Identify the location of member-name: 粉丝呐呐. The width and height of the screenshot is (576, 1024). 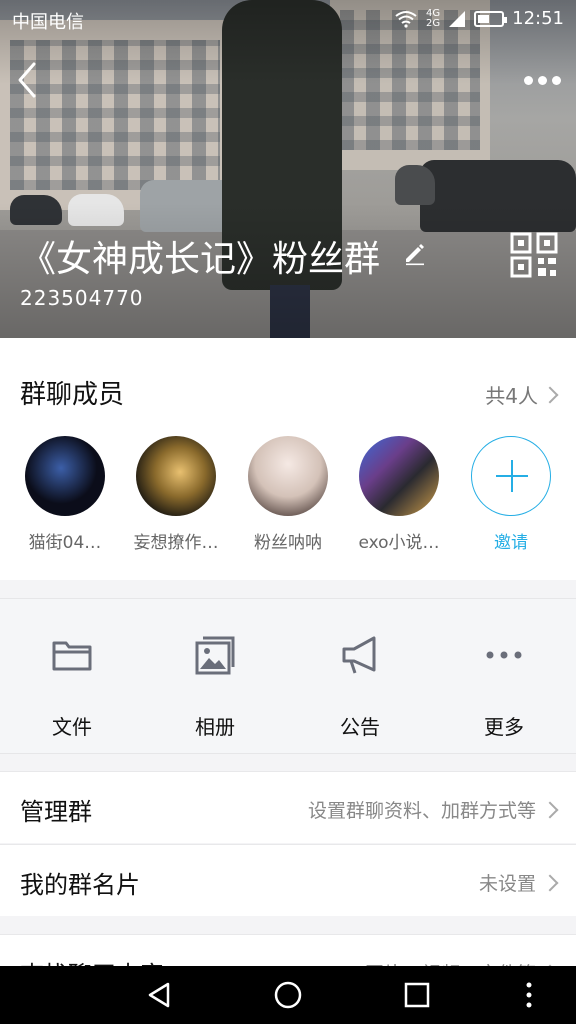
(288, 543).